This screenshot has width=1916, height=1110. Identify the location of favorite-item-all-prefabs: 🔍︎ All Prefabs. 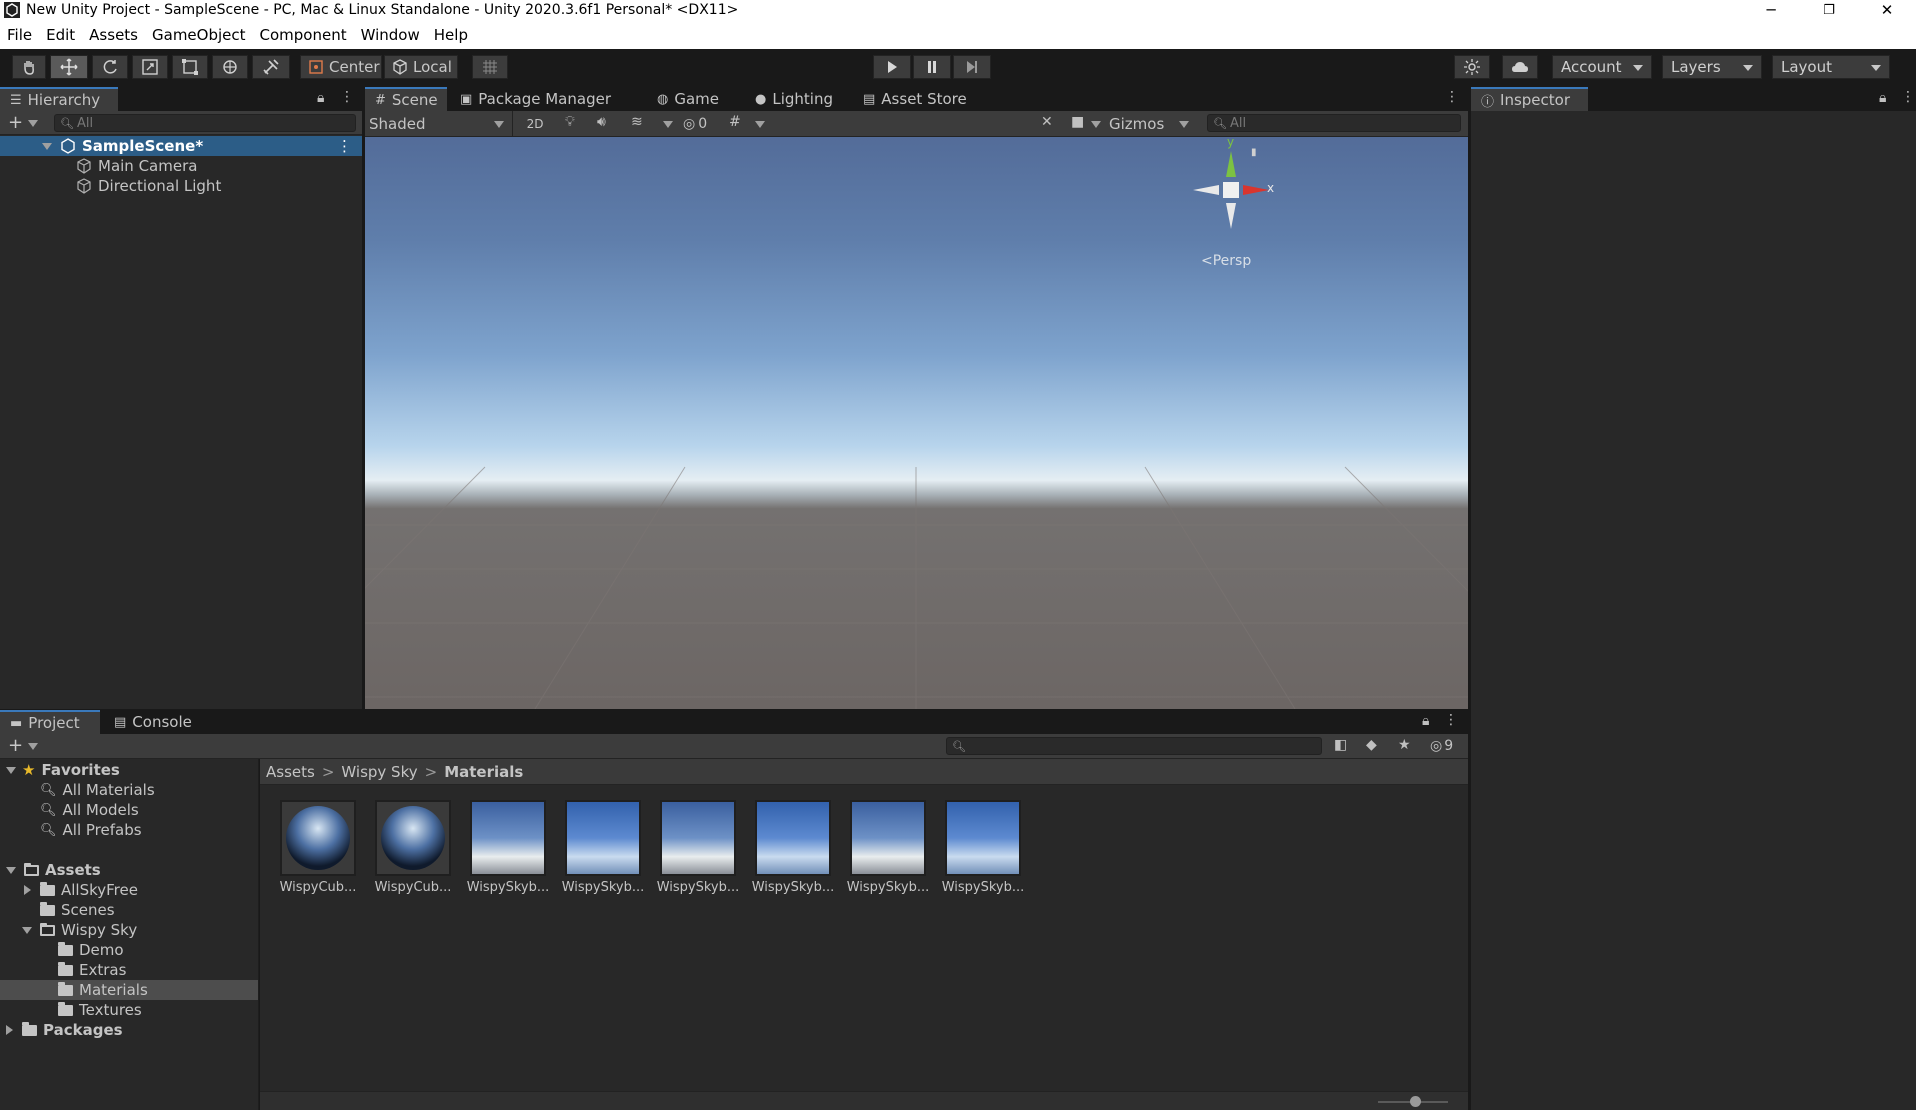
(91, 830).